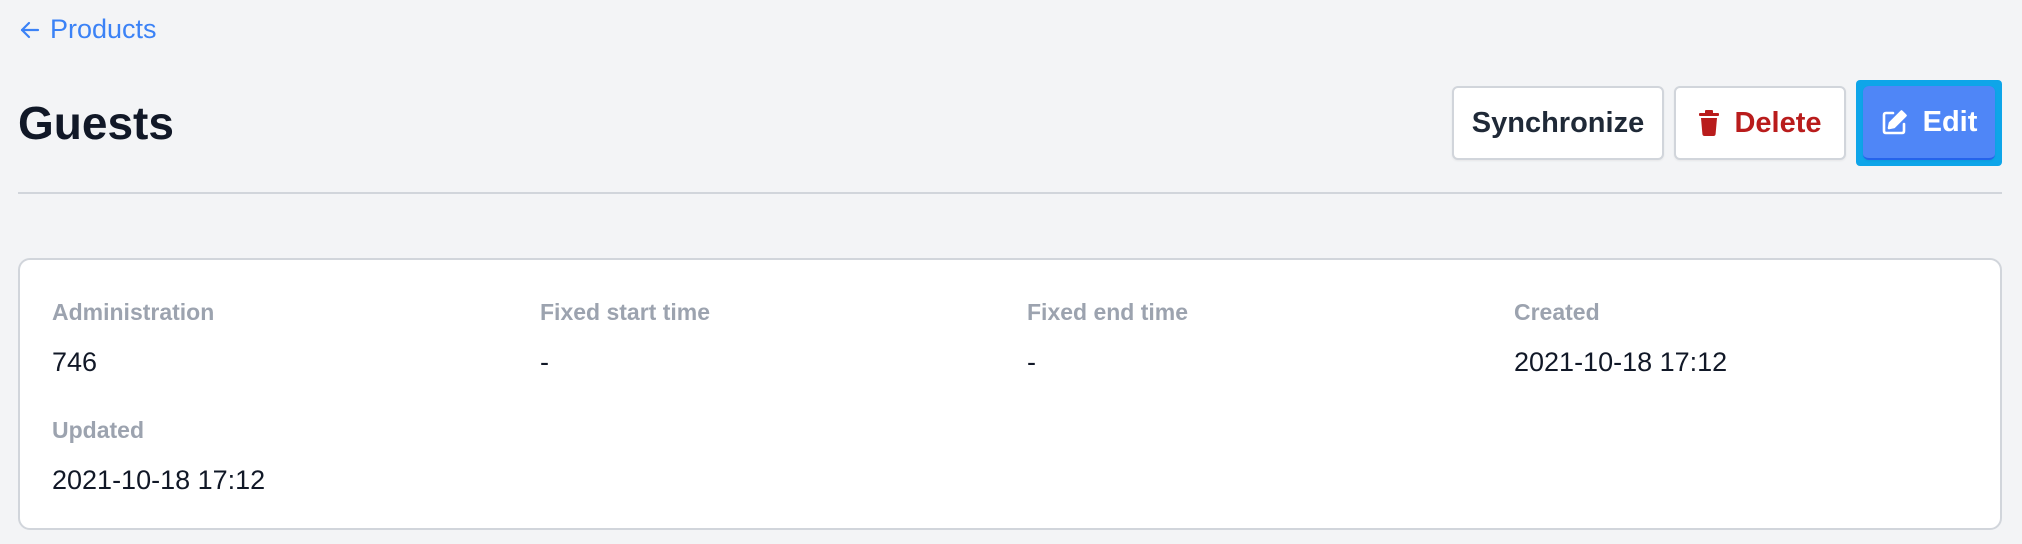 The width and height of the screenshot is (2022, 544). Describe the element at coordinates (1010, 193) in the screenshot. I see `header-divider` at that location.